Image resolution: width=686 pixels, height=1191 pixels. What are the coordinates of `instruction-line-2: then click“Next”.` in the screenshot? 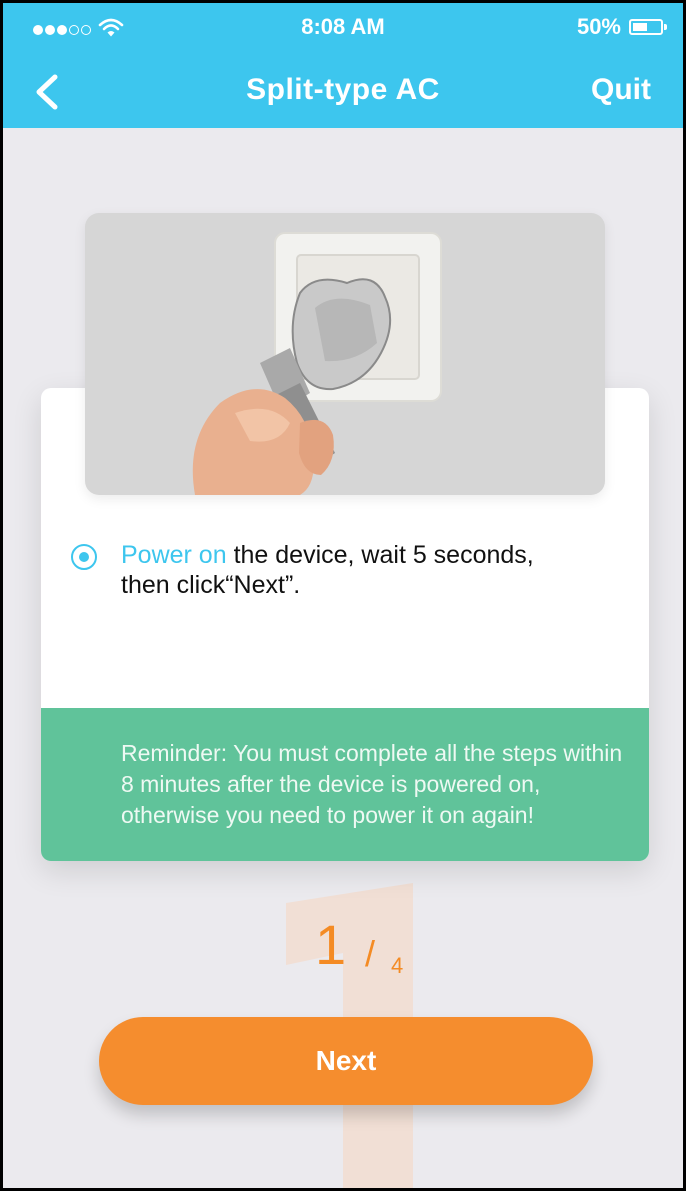 It's located at (211, 585).